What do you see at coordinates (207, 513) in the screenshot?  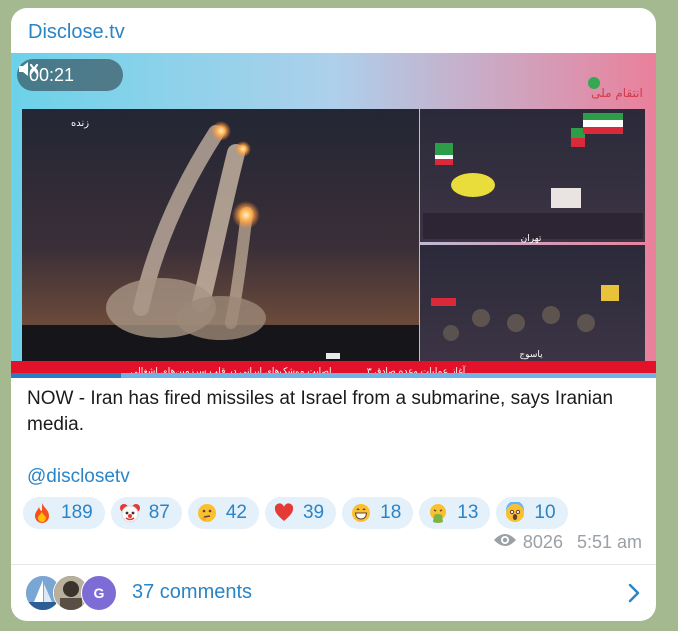 I see `thinking-face-icon` at bounding box center [207, 513].